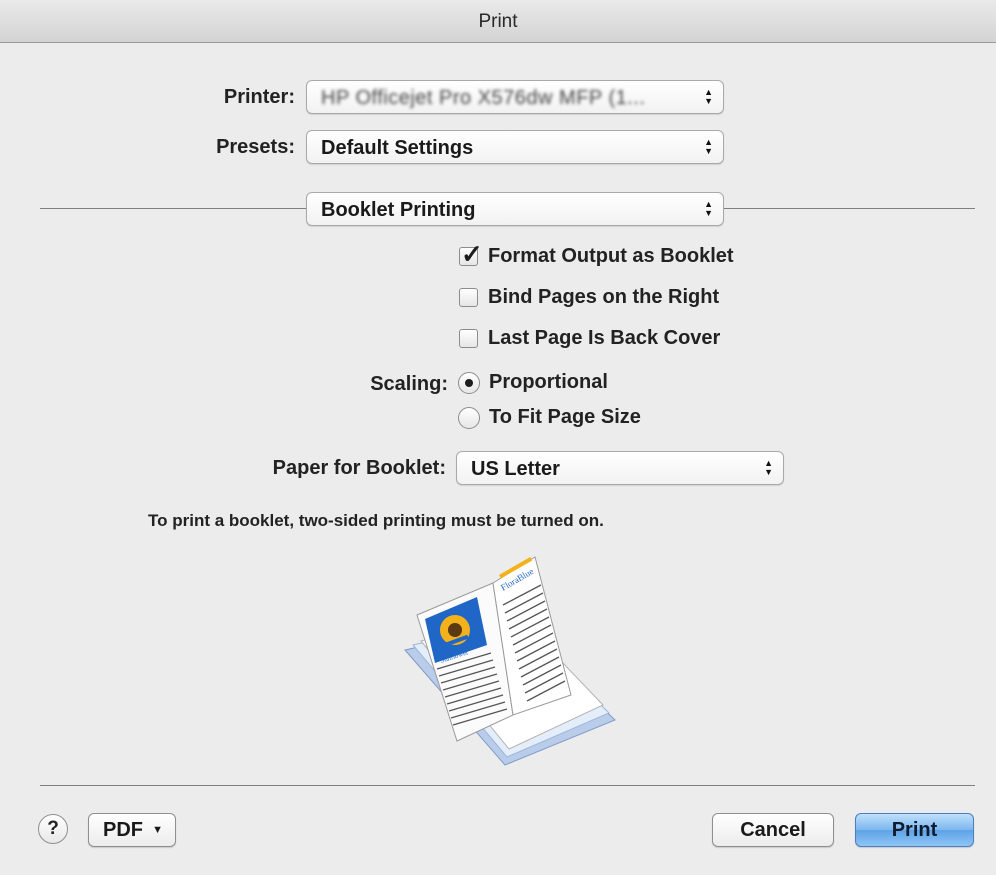  Describe the element at coordinates (173, 208) in the screenshot. I see `section-divider-left` at that location.